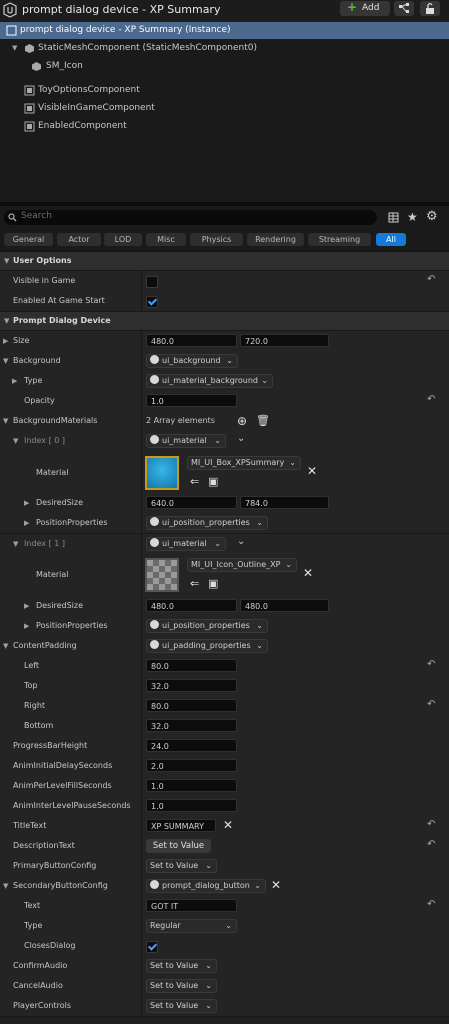 This screenshot has width=449, height=1024. I want to click on tab-general: General, so click(28, 239).